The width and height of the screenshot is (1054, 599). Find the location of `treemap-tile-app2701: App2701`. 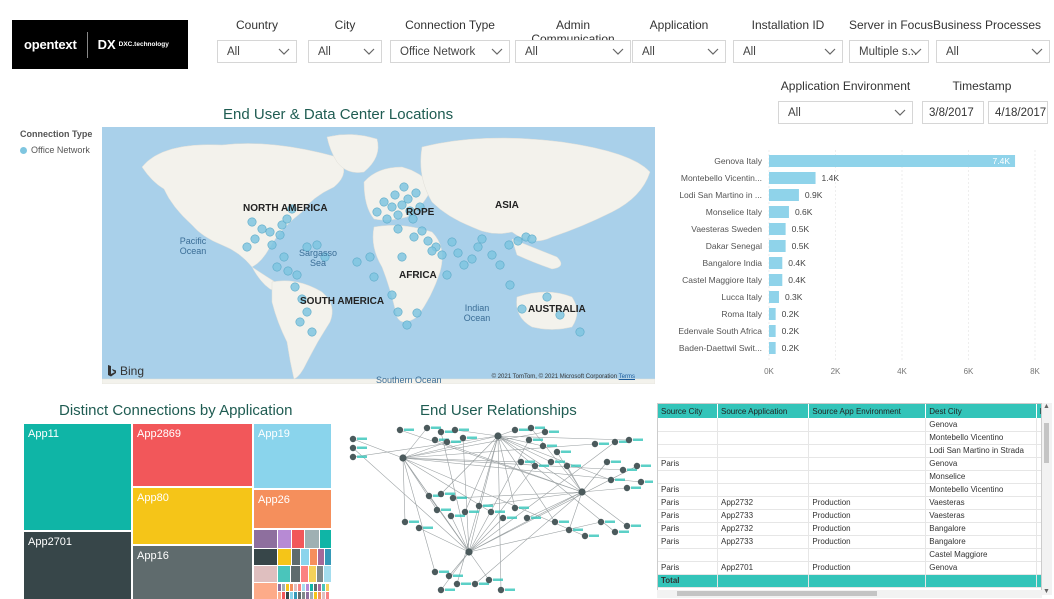

treemap-tile-app2701: App2701 is located at coordinates (77, 565).